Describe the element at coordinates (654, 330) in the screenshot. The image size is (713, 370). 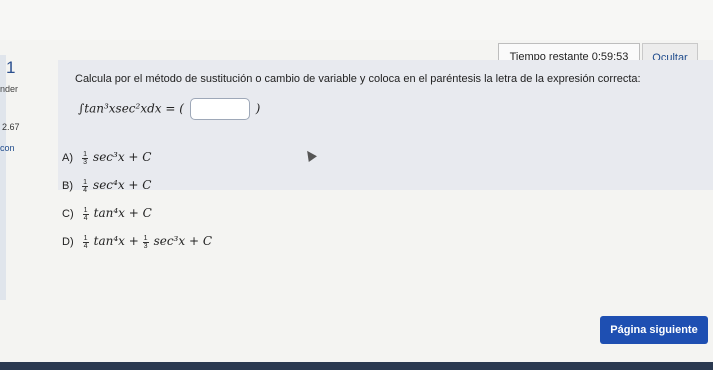
I see `next-page-button: Página siguiente` at that location.